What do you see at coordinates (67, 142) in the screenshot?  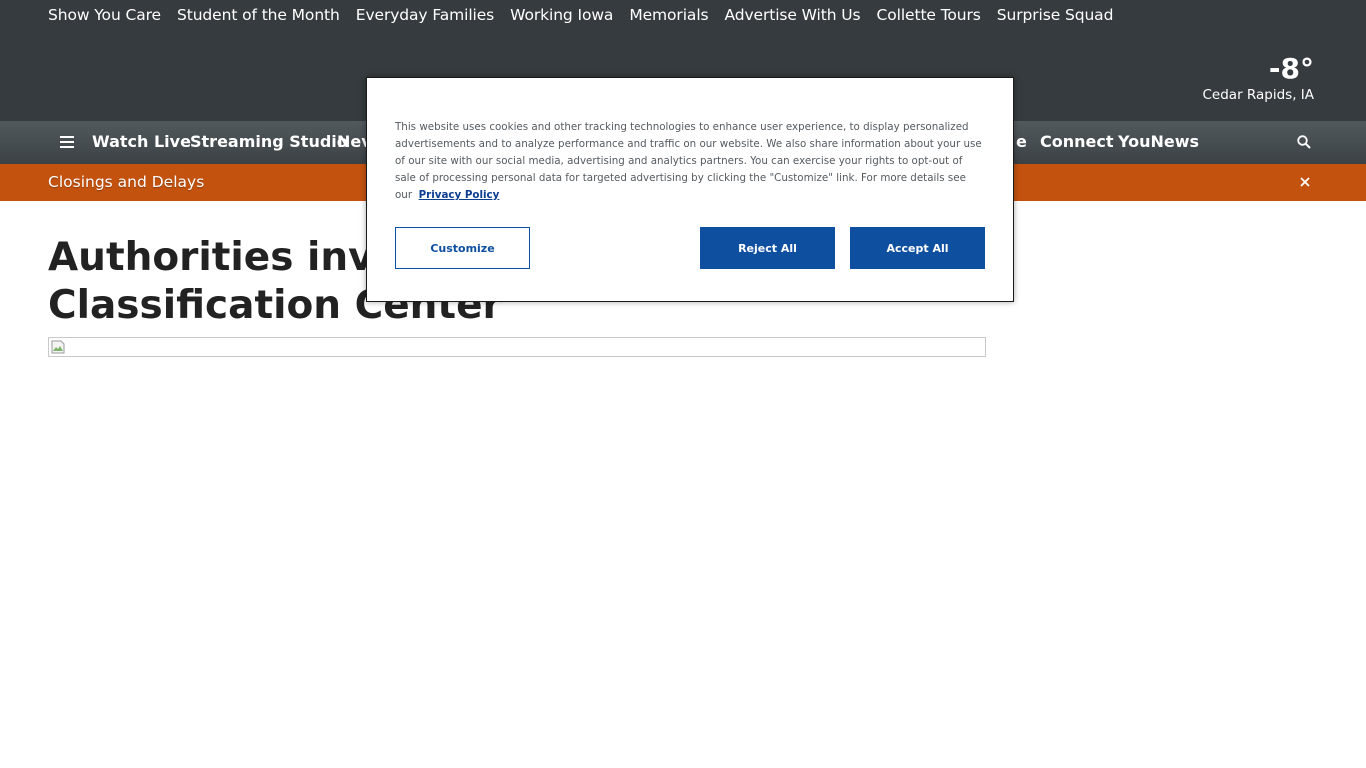 I see `hamburger-menu-icon` at bounding box center [67, 142].